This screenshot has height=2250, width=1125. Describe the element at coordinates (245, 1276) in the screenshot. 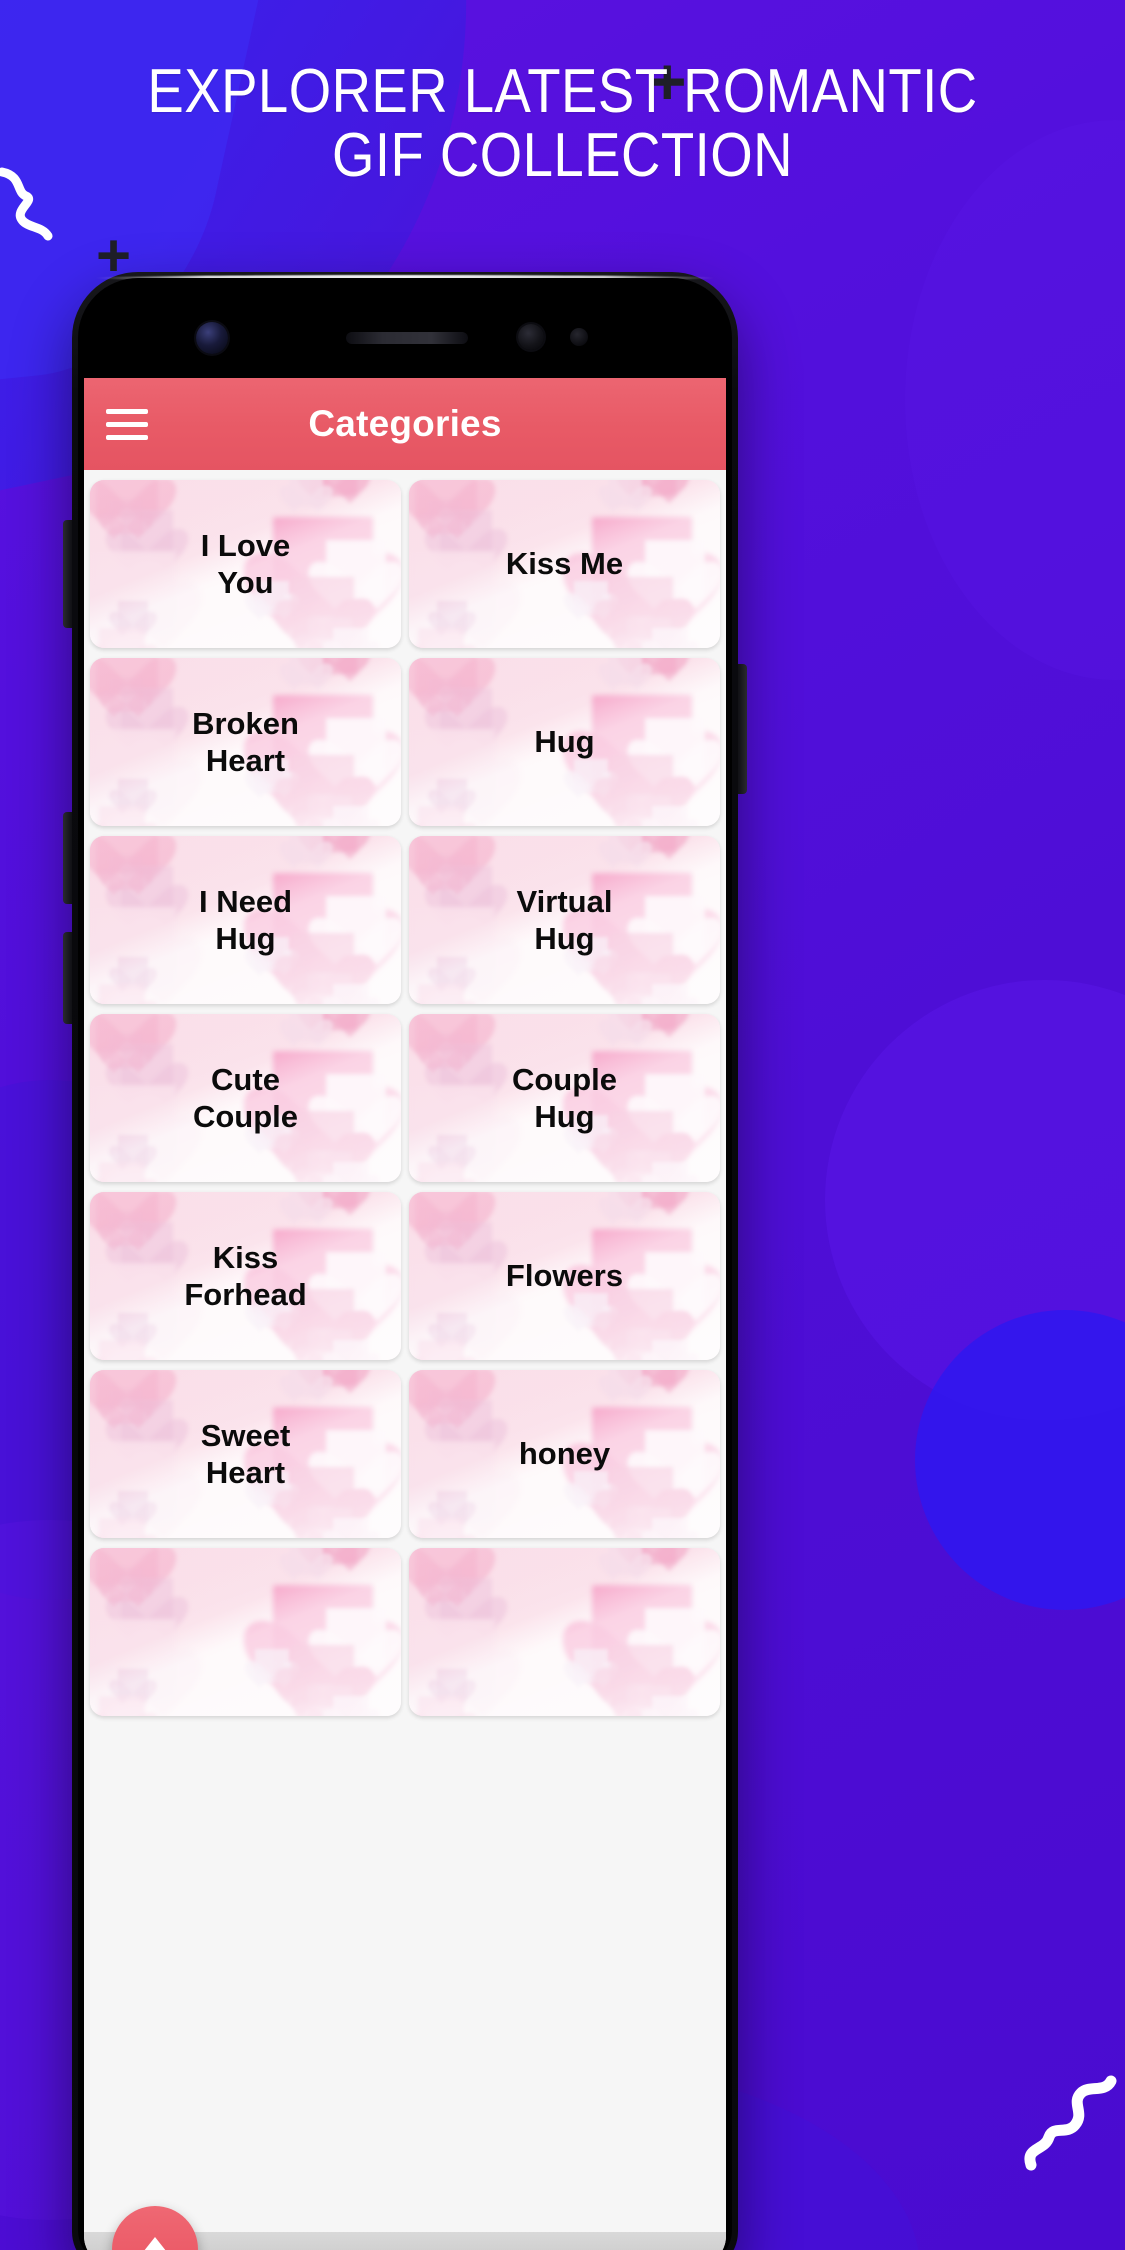

I see `category-card: Kiss Forhead` at that location.